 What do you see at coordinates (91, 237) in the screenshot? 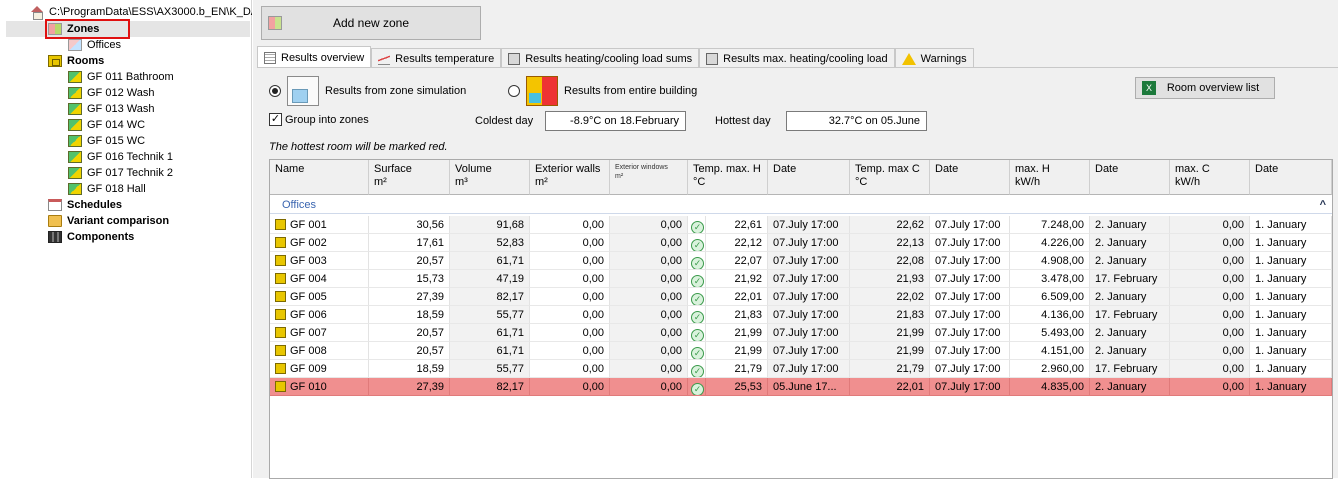
I see `tree-item-components: Components` at bounding box center [91, 237].